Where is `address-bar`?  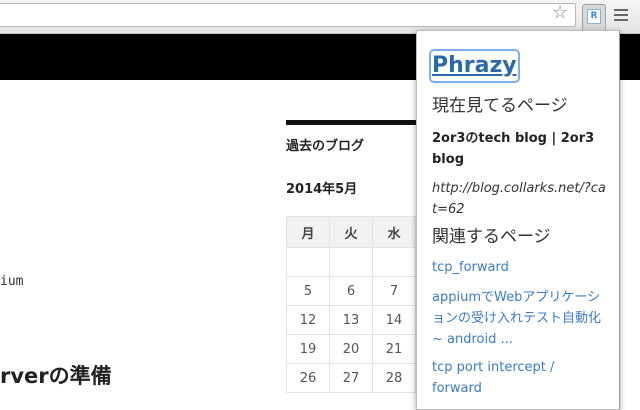
address-bar is located at coordinates (288, 15).